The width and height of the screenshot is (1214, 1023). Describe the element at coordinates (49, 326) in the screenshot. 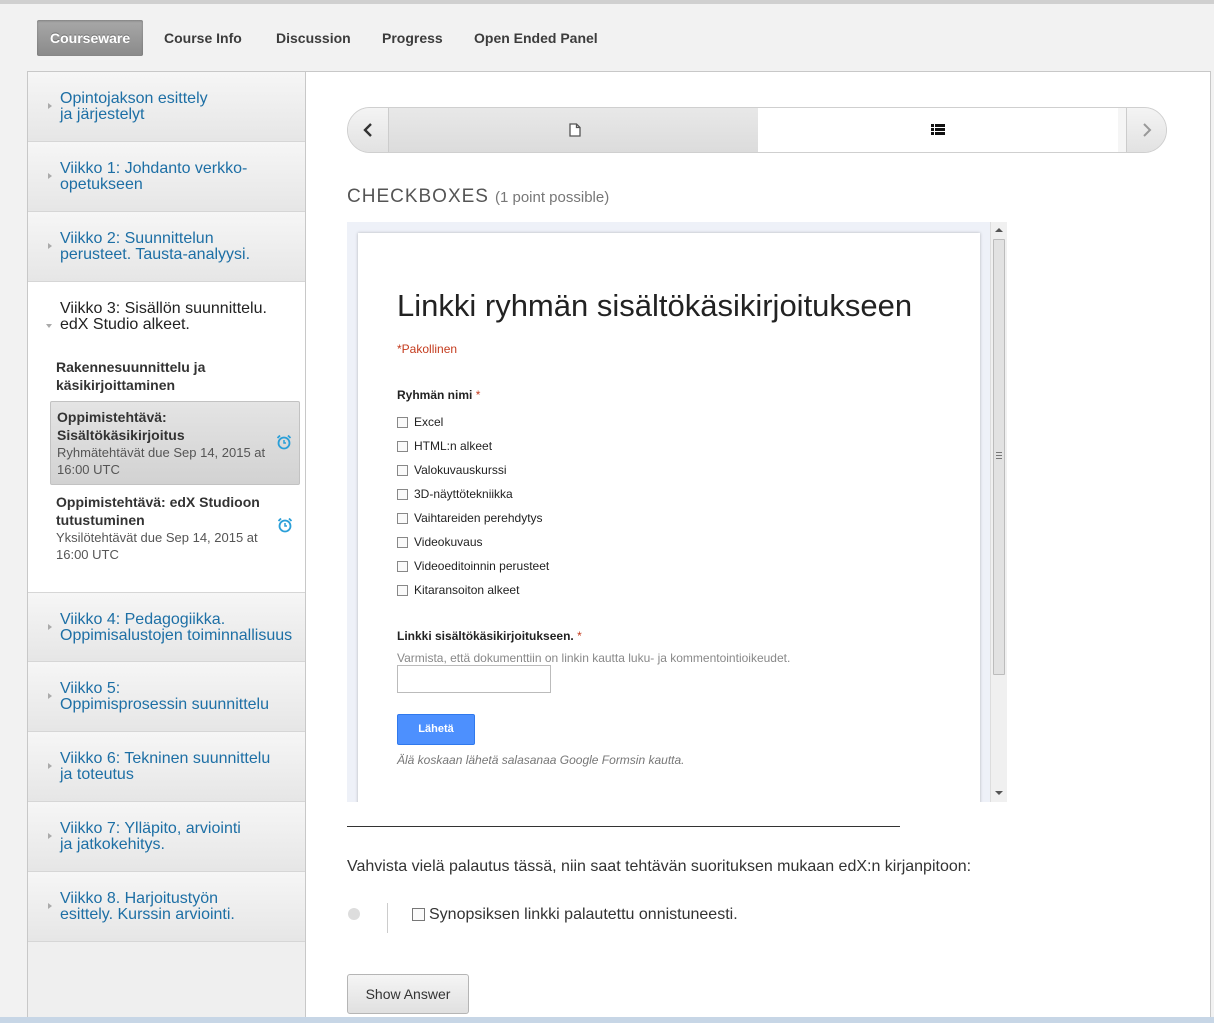

I see `chevron-down-icon` at that location.